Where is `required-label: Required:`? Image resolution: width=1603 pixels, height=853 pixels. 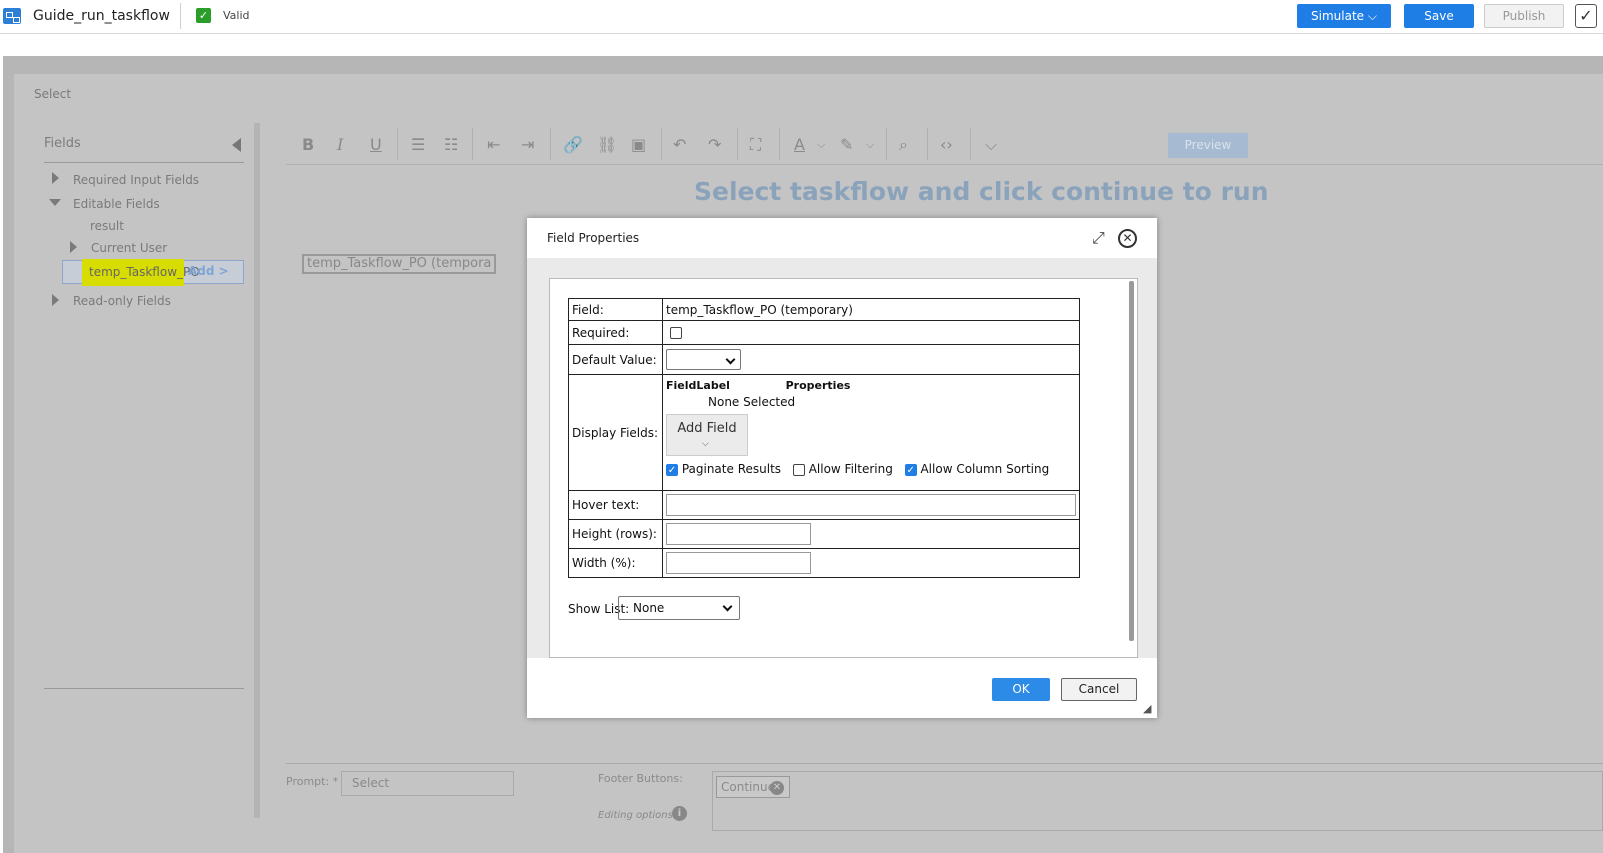 required-label: Required: is located at coordinates (615, 332).